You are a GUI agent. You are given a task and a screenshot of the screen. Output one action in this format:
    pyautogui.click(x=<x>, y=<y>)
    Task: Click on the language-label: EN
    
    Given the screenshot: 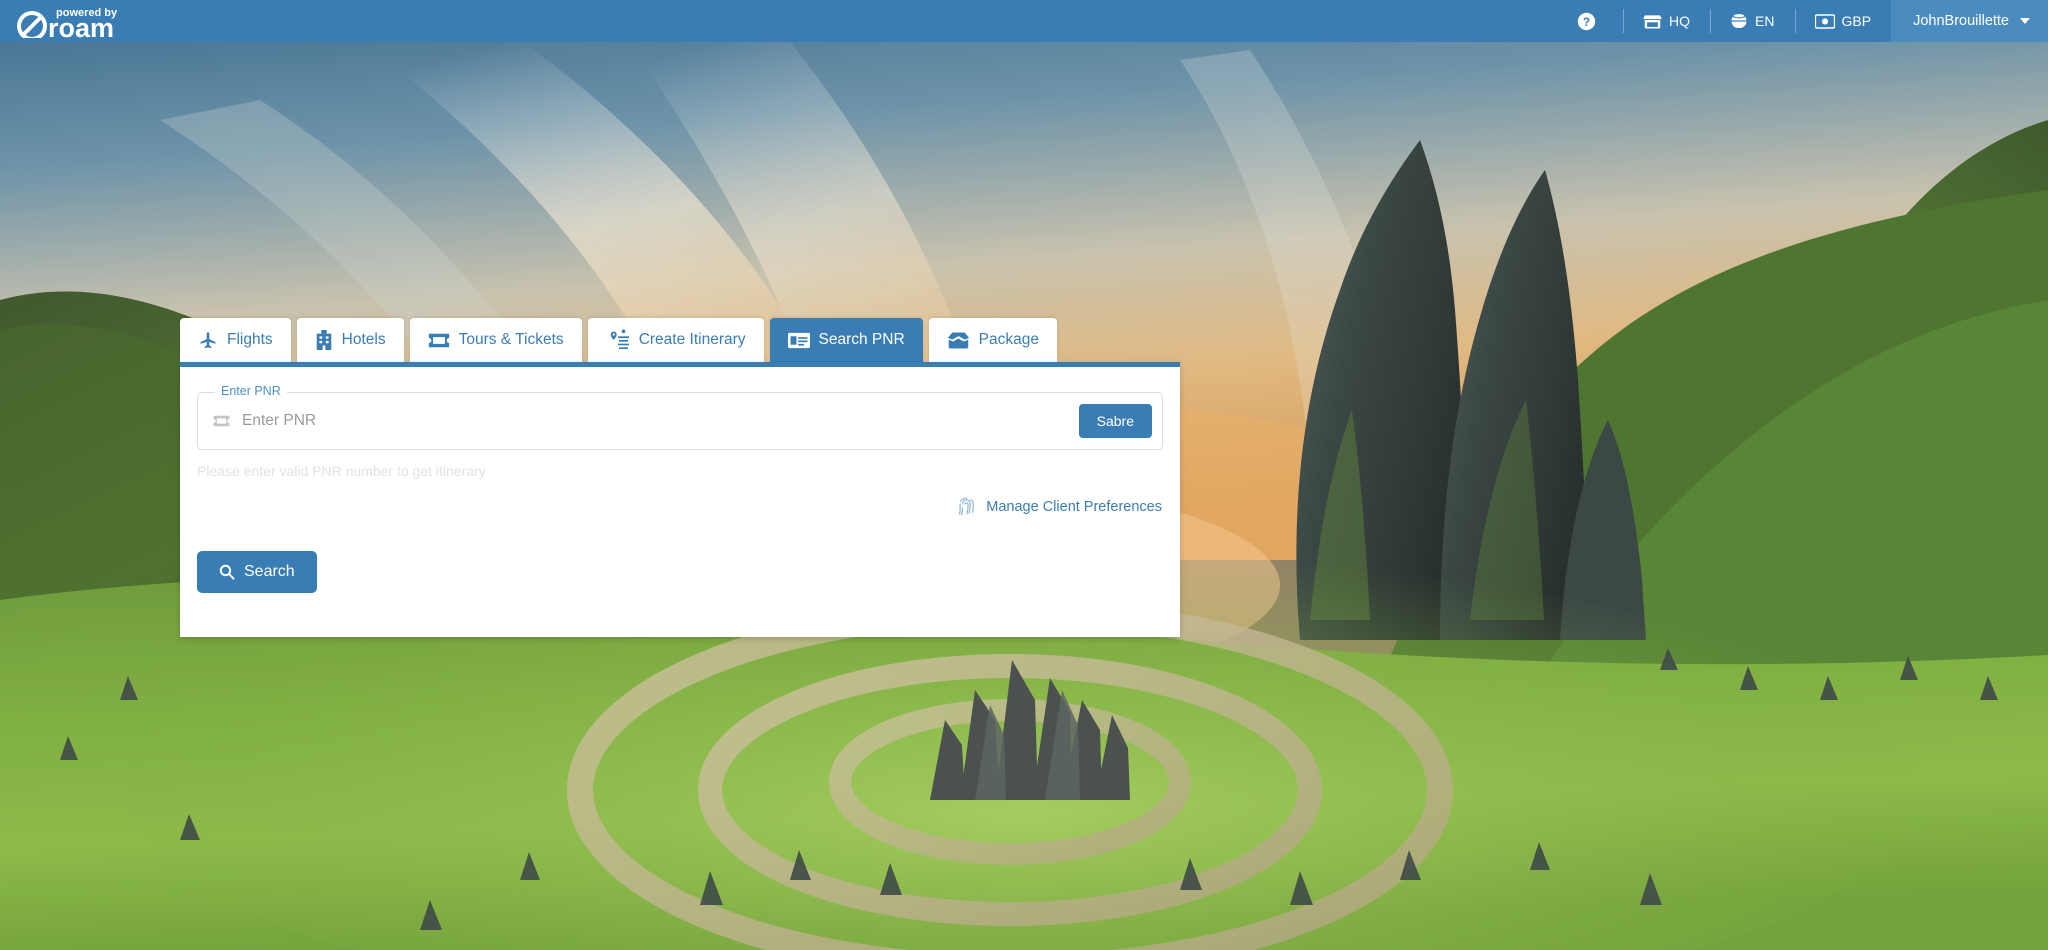 What is the action you would take?
    pyautogui.click(x=1765, y=21)
    